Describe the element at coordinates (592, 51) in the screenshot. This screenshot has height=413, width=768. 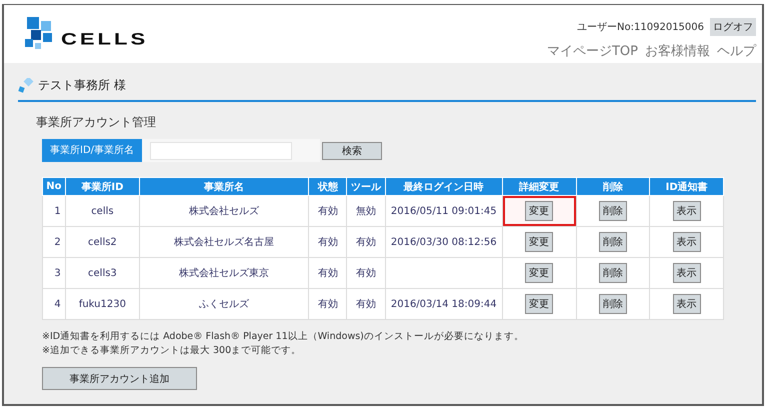
I see `nav-link: マイページTOP` at that location.